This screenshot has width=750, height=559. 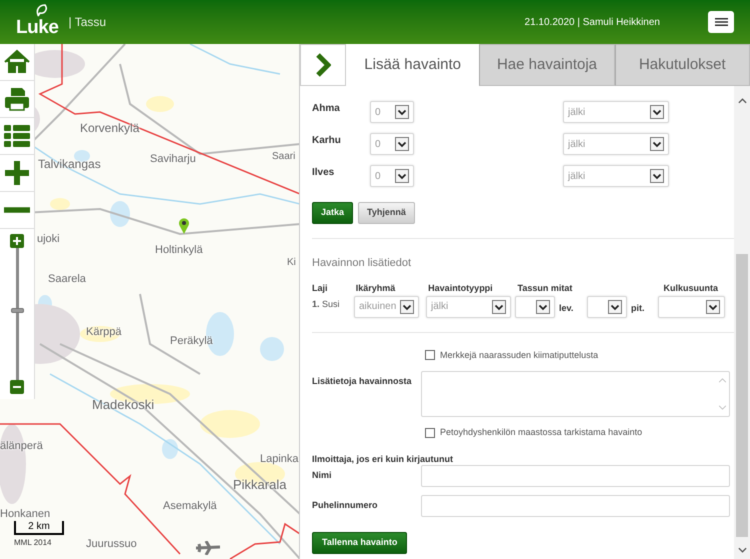 I want to click on place-label: Lapinka, so click(x=279, y=459).